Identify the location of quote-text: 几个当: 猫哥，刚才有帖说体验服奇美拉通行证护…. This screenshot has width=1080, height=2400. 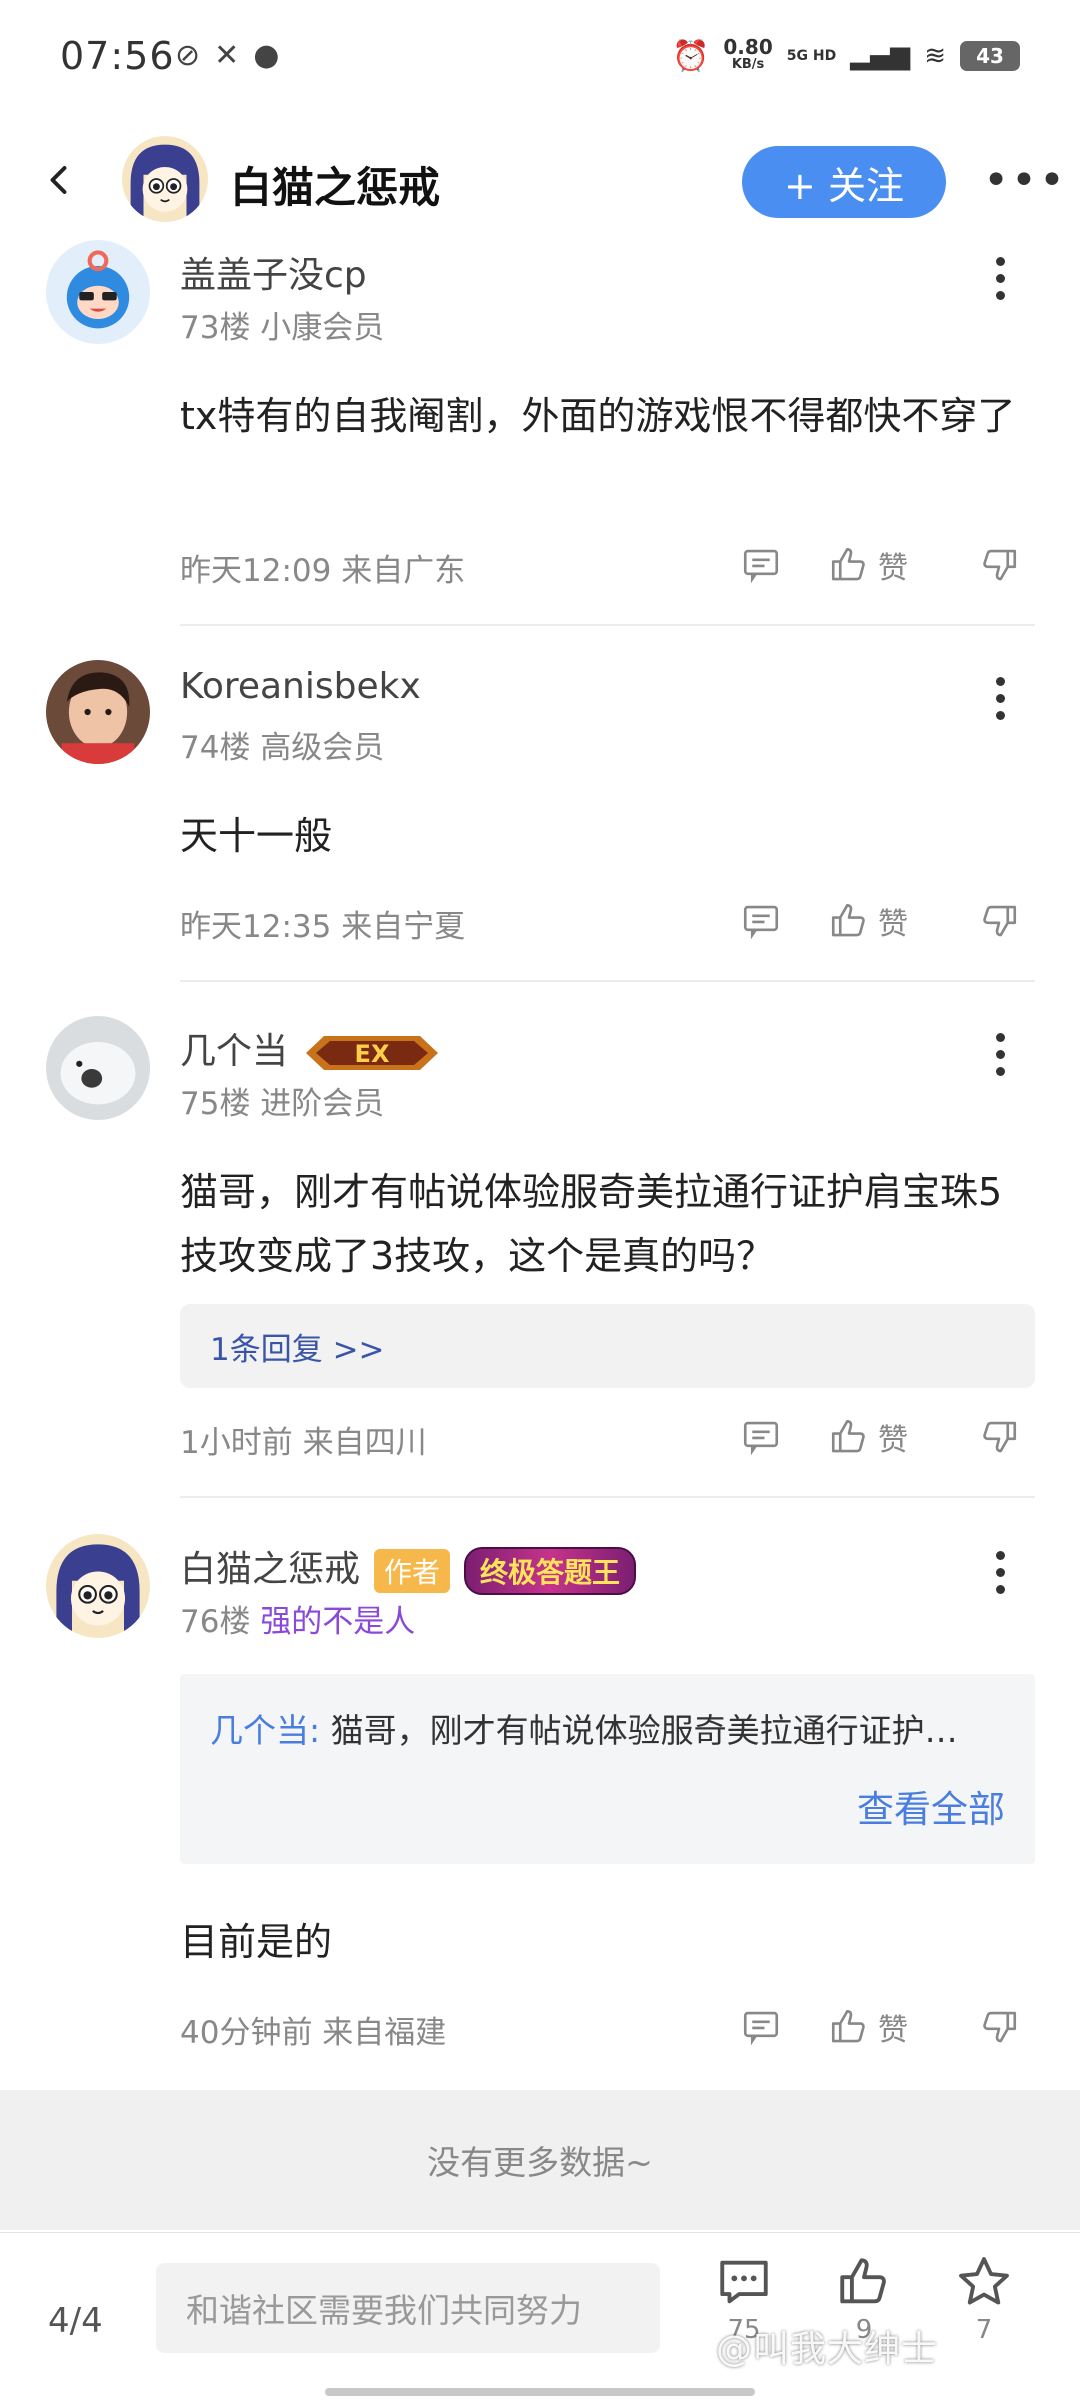
(584, 1730).